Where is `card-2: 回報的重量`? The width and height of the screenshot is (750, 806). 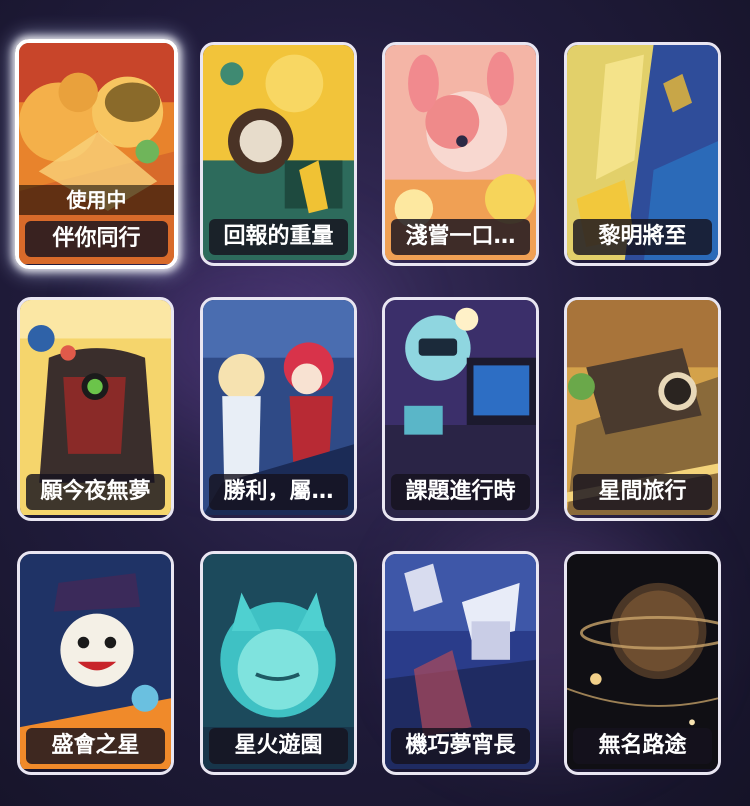 card-2: 回報的重量 is located at coordinates (278, 154).